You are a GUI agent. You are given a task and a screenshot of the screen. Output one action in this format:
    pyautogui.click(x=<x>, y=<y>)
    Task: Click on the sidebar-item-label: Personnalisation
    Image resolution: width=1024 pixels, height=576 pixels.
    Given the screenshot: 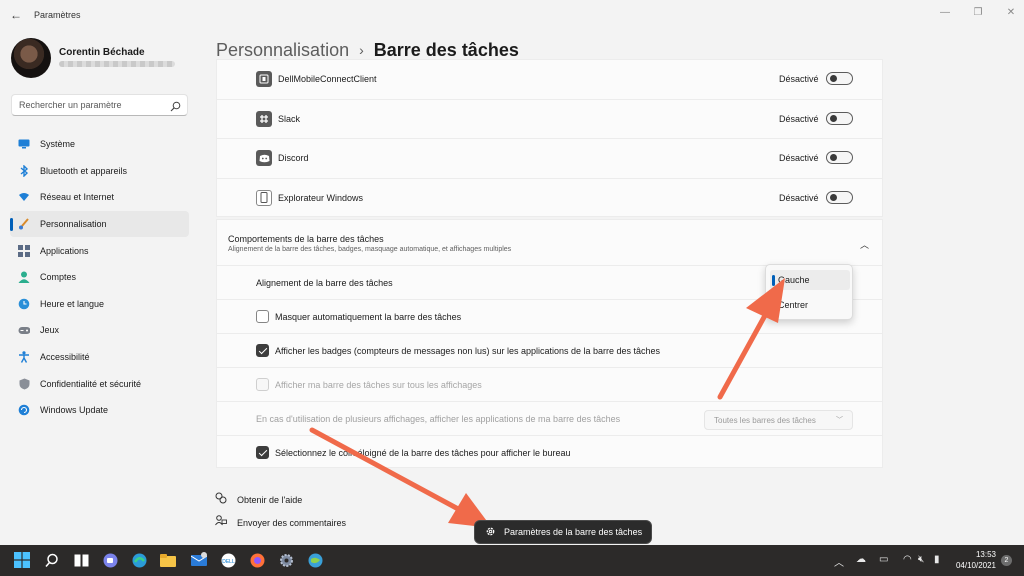 What is the action you would take?
    pyautogui.click(x=73, y=224)
    